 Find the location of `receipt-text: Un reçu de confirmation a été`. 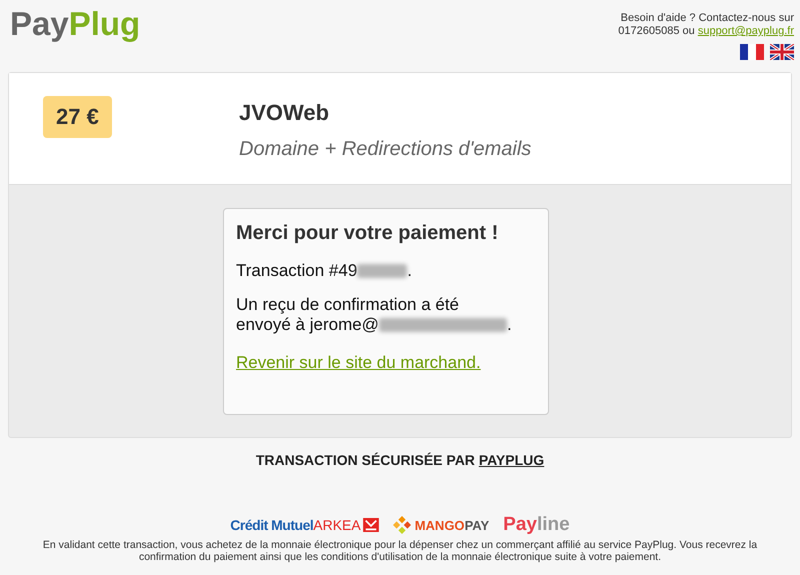

receipt-text: Un reçu de confirmation a été is located at coordinates (348, 305).